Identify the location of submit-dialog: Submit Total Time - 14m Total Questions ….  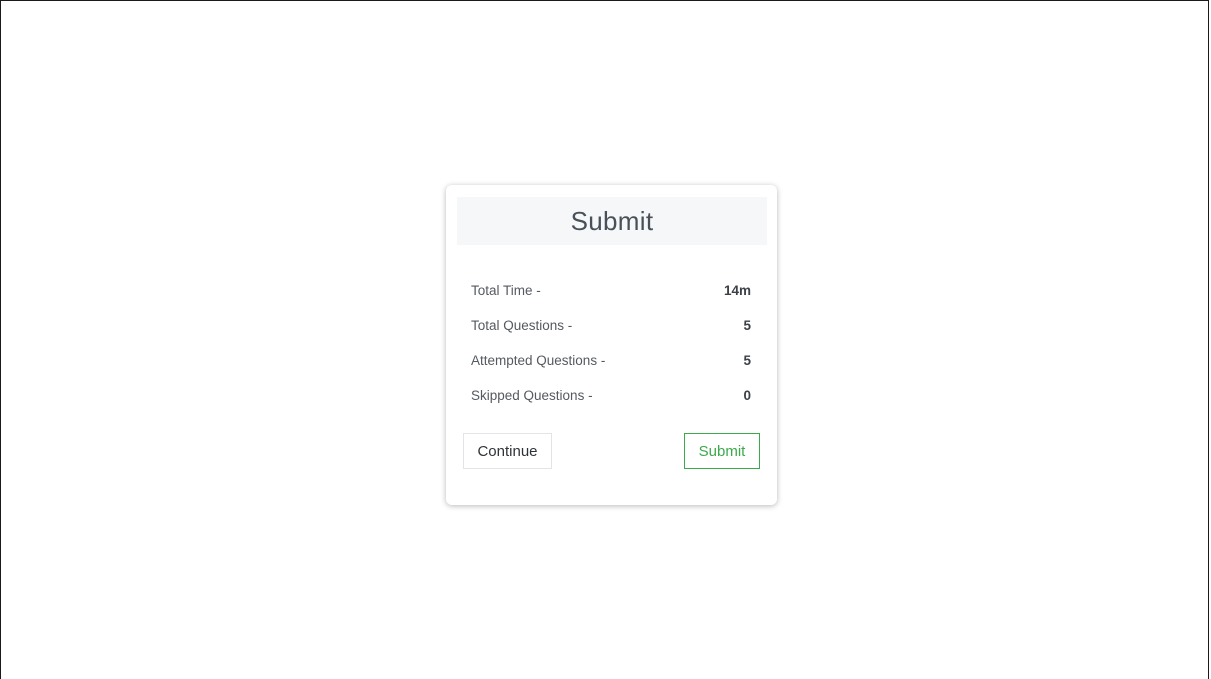
(611, 345).